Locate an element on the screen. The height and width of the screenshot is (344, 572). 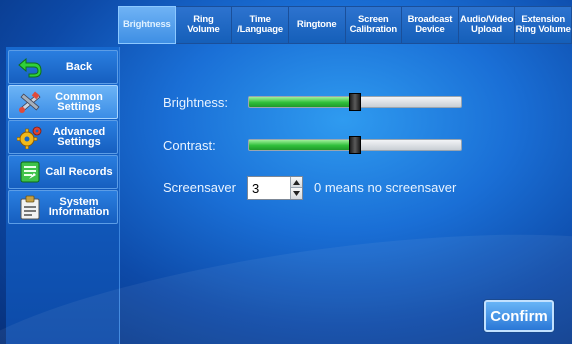
brightness-slider is located at coordinates (355, 102).